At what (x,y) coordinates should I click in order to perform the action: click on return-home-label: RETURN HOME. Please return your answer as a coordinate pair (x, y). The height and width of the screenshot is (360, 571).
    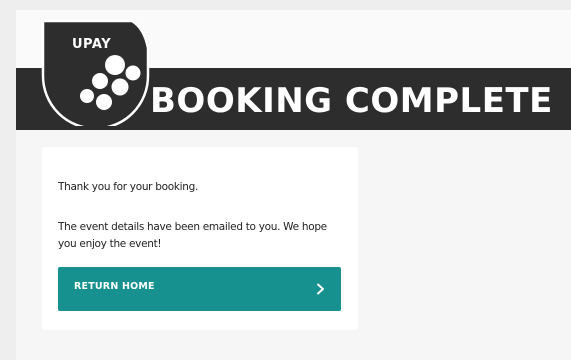
    Looking at the image, I should click on (114, 286).